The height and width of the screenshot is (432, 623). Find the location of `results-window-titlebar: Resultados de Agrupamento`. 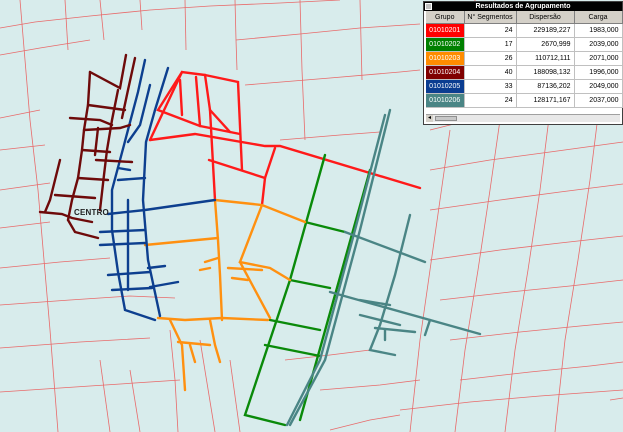

results-window-titlebar: Resultados de Agrupamento is located at coordinates (523, 6).